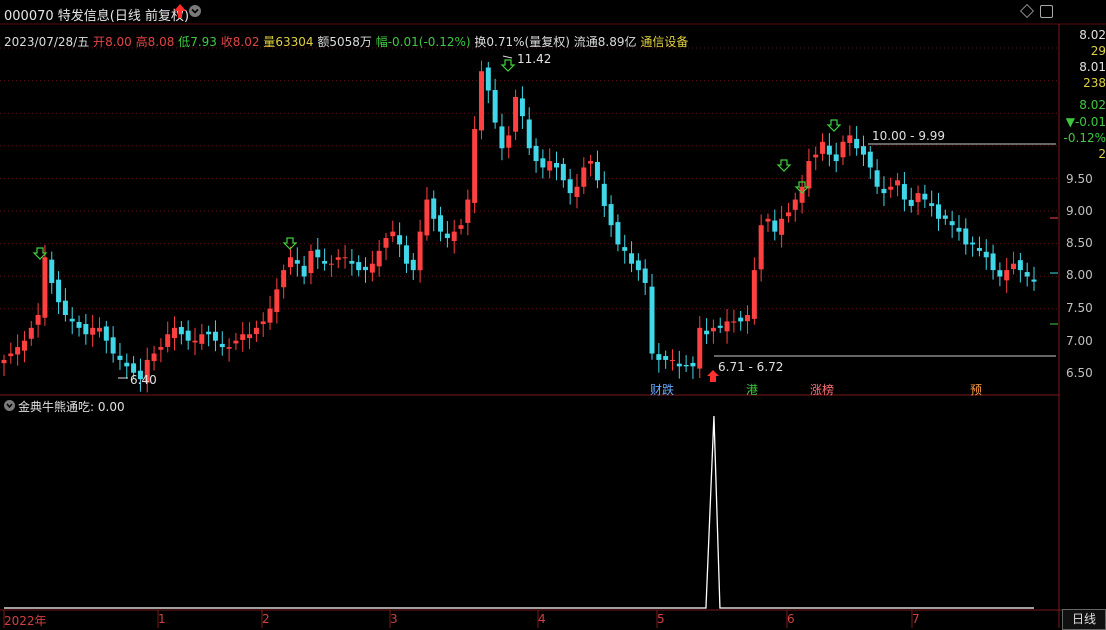 The image size is (1106, 630). Describe the element at coordinates (1092, 105) in the screenshot. I see `quote-last: 8.02` at that location.